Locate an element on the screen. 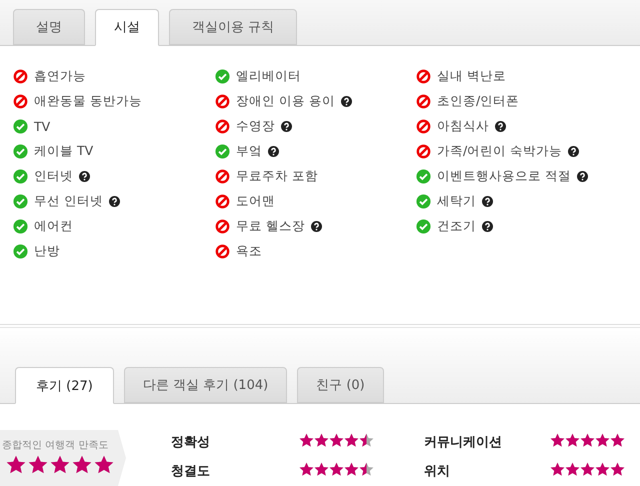 The height and width of the screenshot is (486, 640). amenity-label: 욕조 is located at coordinates (249, 251).